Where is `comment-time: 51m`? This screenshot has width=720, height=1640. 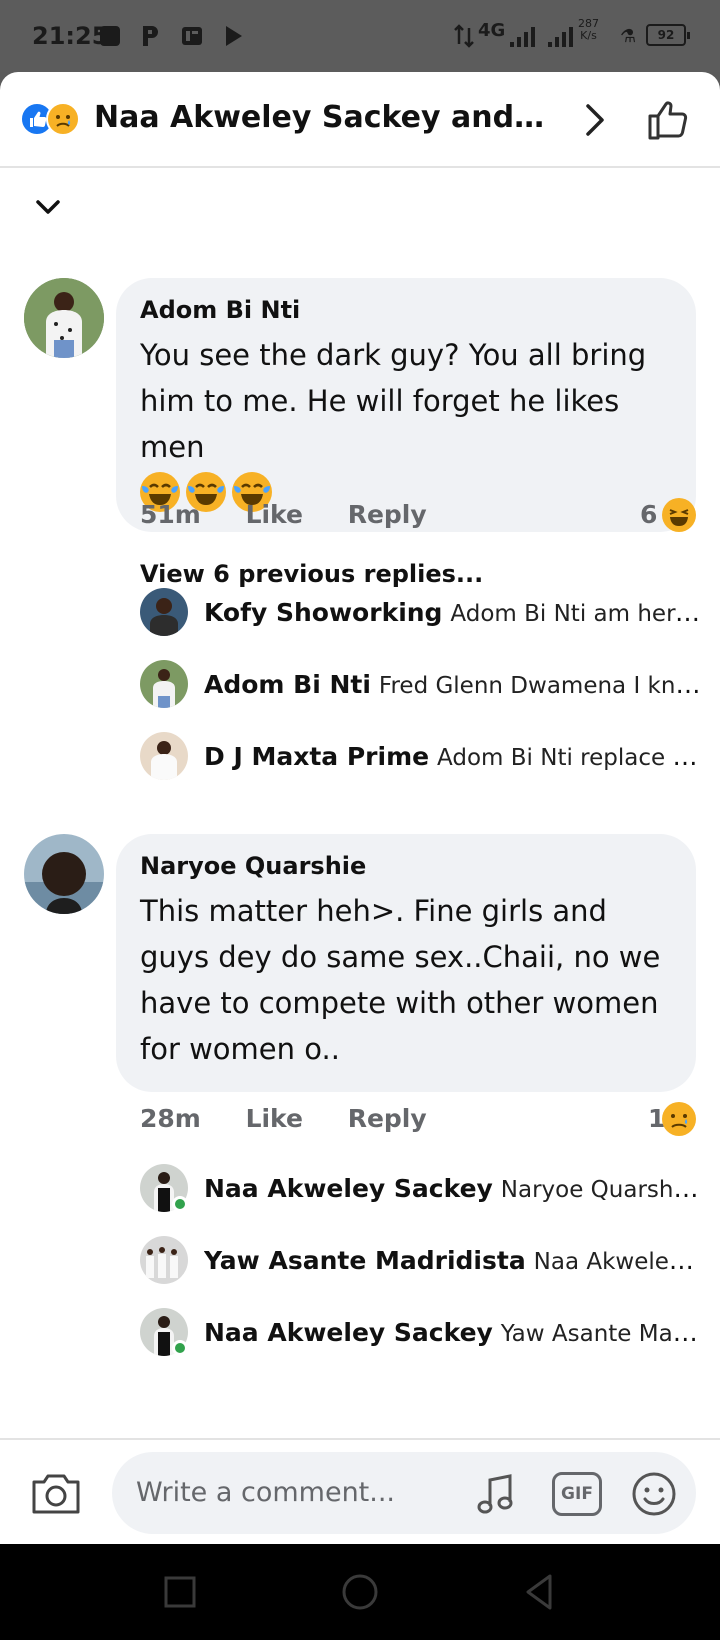
comment-time: 51m is located at coordinates (170, 514).